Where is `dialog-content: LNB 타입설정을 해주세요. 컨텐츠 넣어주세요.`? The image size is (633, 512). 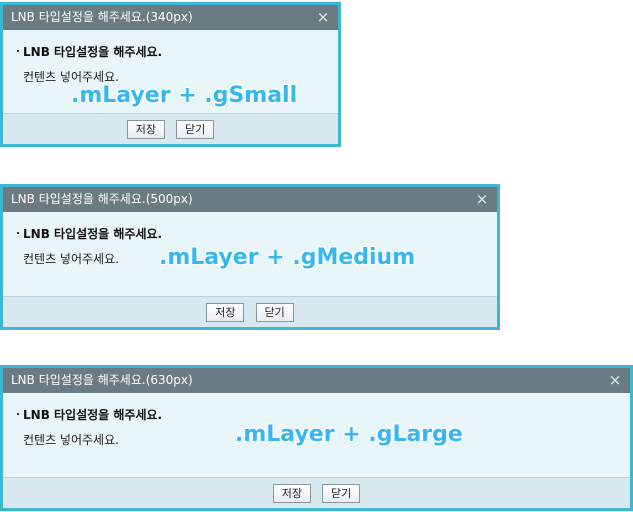
dialog-content: LNB 타입설정을 해주세요. 컨텐츠 넣어주세요. is located at coordinates (170, 57).